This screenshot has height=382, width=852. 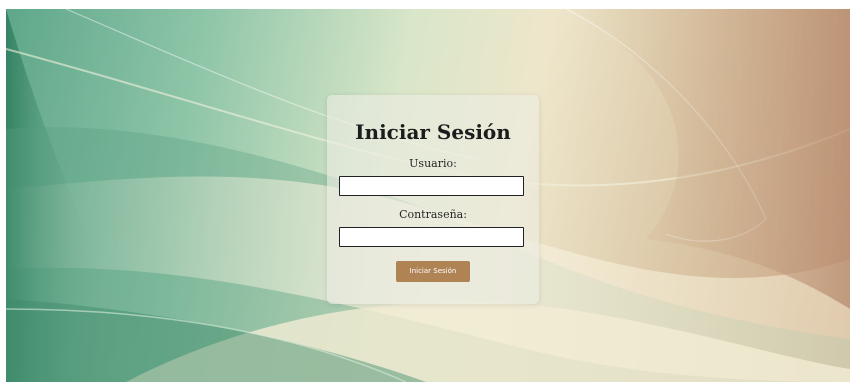 What do you see at coordinates (433, 132) in the screenshot?
I see `login-title: Iniciar Sesión` at bounding box center [433, 132].